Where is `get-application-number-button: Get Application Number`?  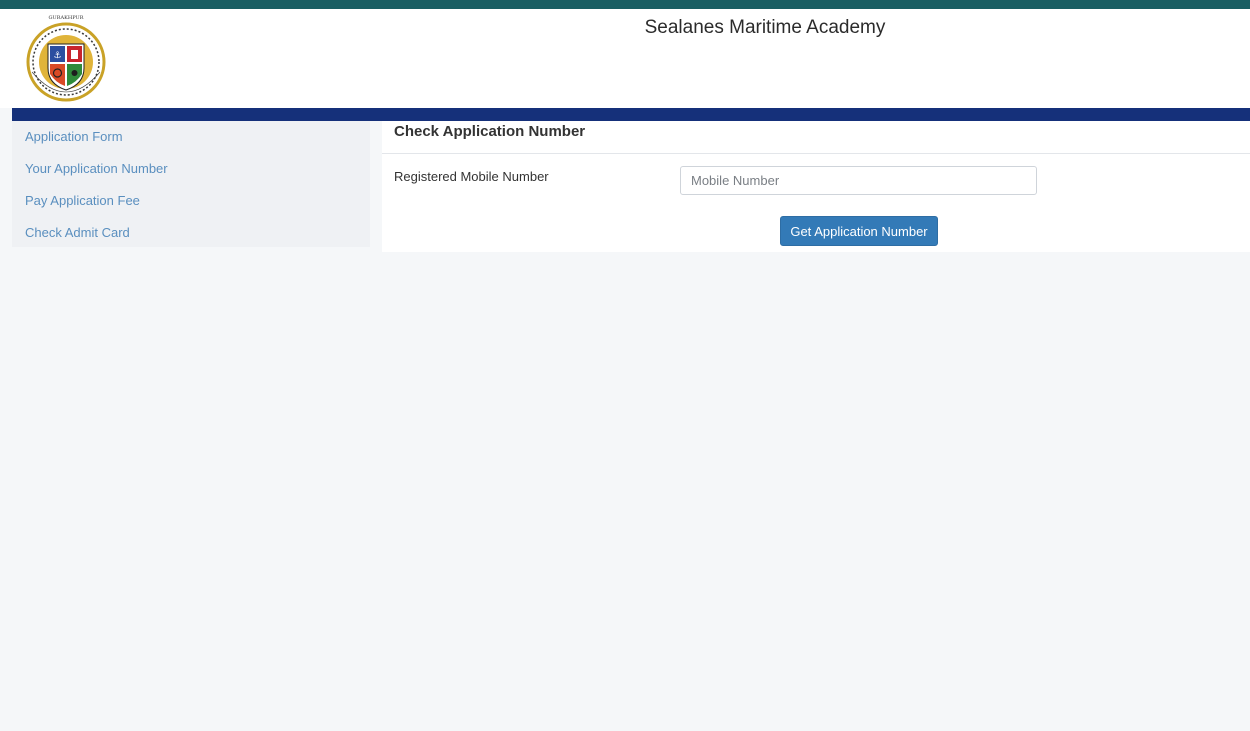 get-application-number-button: Get Application Number is located at coordinates (859, 231).